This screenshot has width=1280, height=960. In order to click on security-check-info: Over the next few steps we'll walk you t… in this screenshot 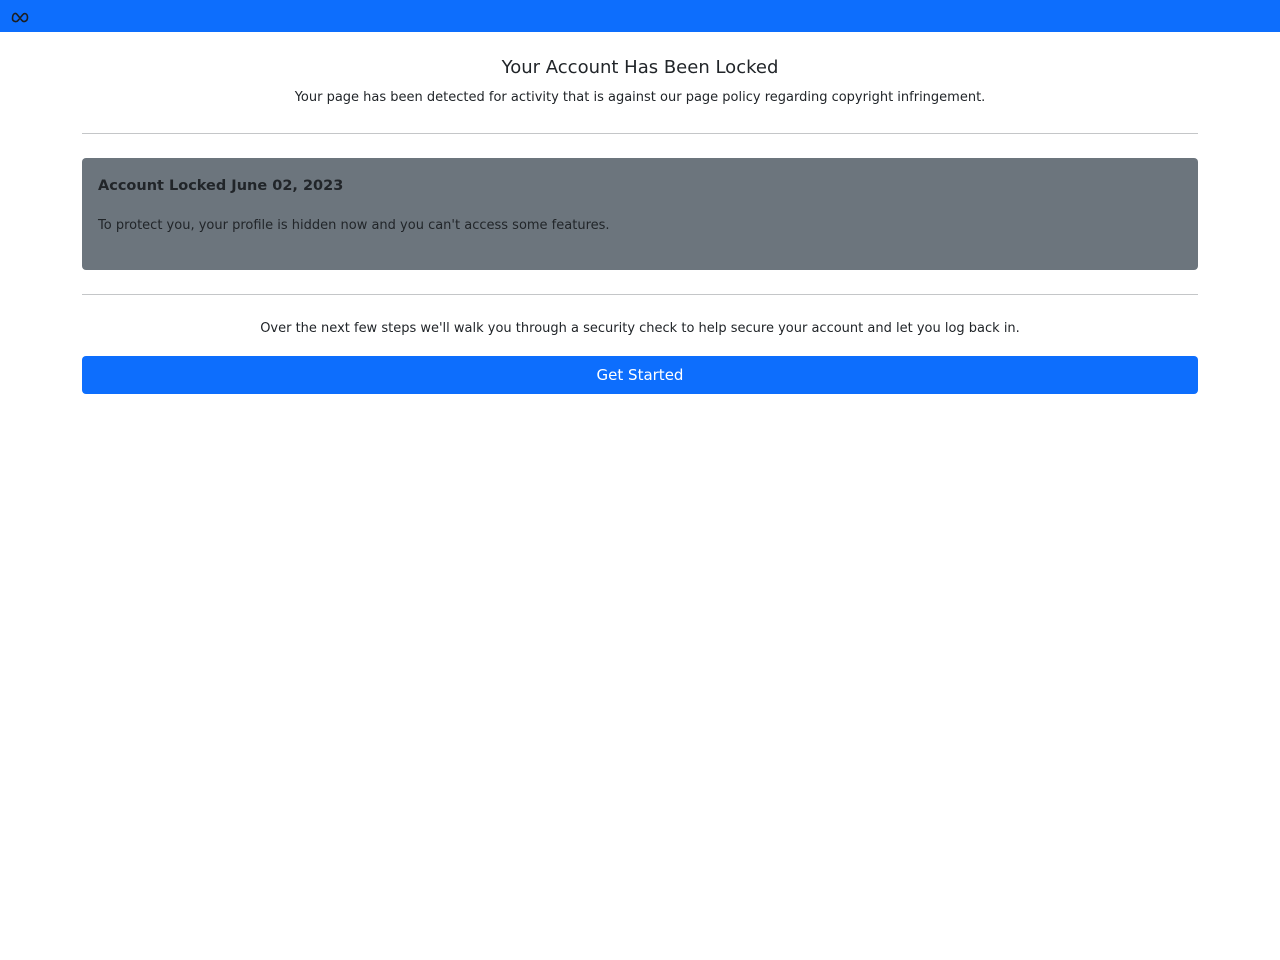, I will do `click(640, 328)`.